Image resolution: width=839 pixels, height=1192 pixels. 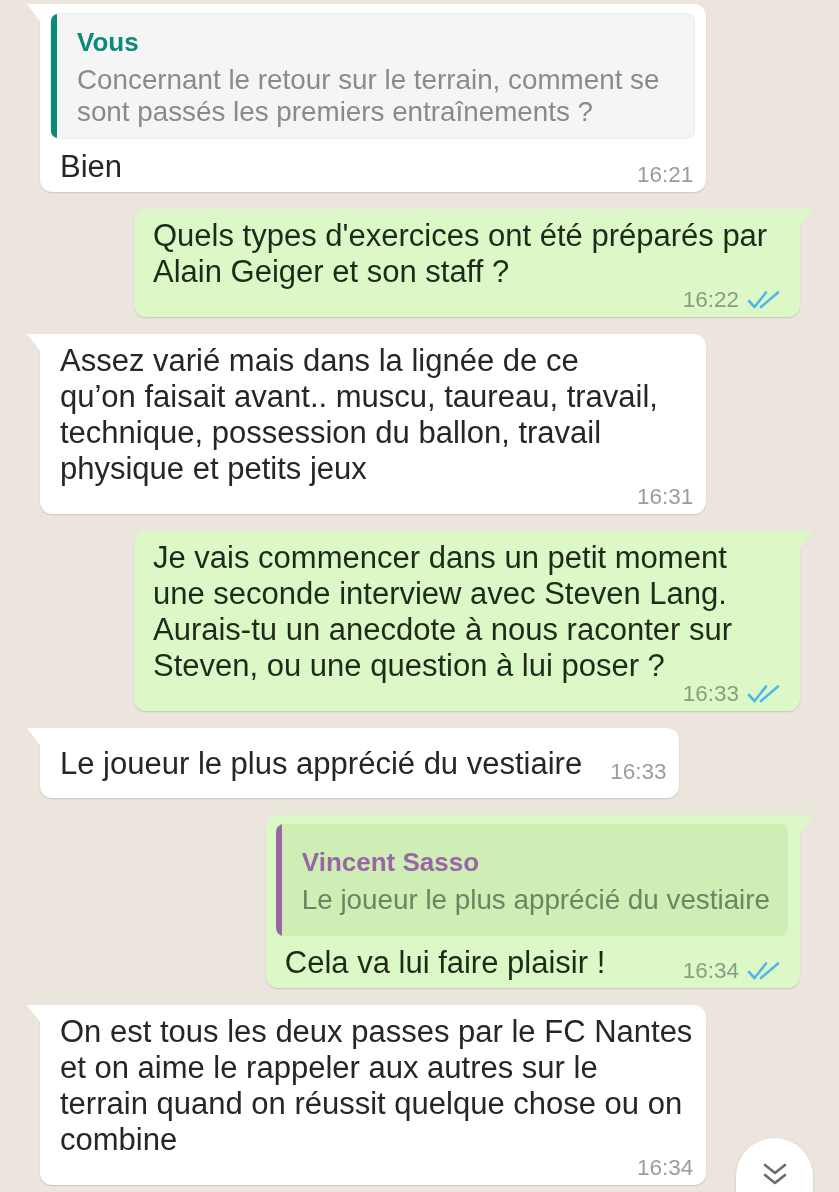 I want to click on quoted-message: Vous Concernant le retour sur le terrain, comment se sont passés les premiers entraînements ?, so click(x=373, y=76).